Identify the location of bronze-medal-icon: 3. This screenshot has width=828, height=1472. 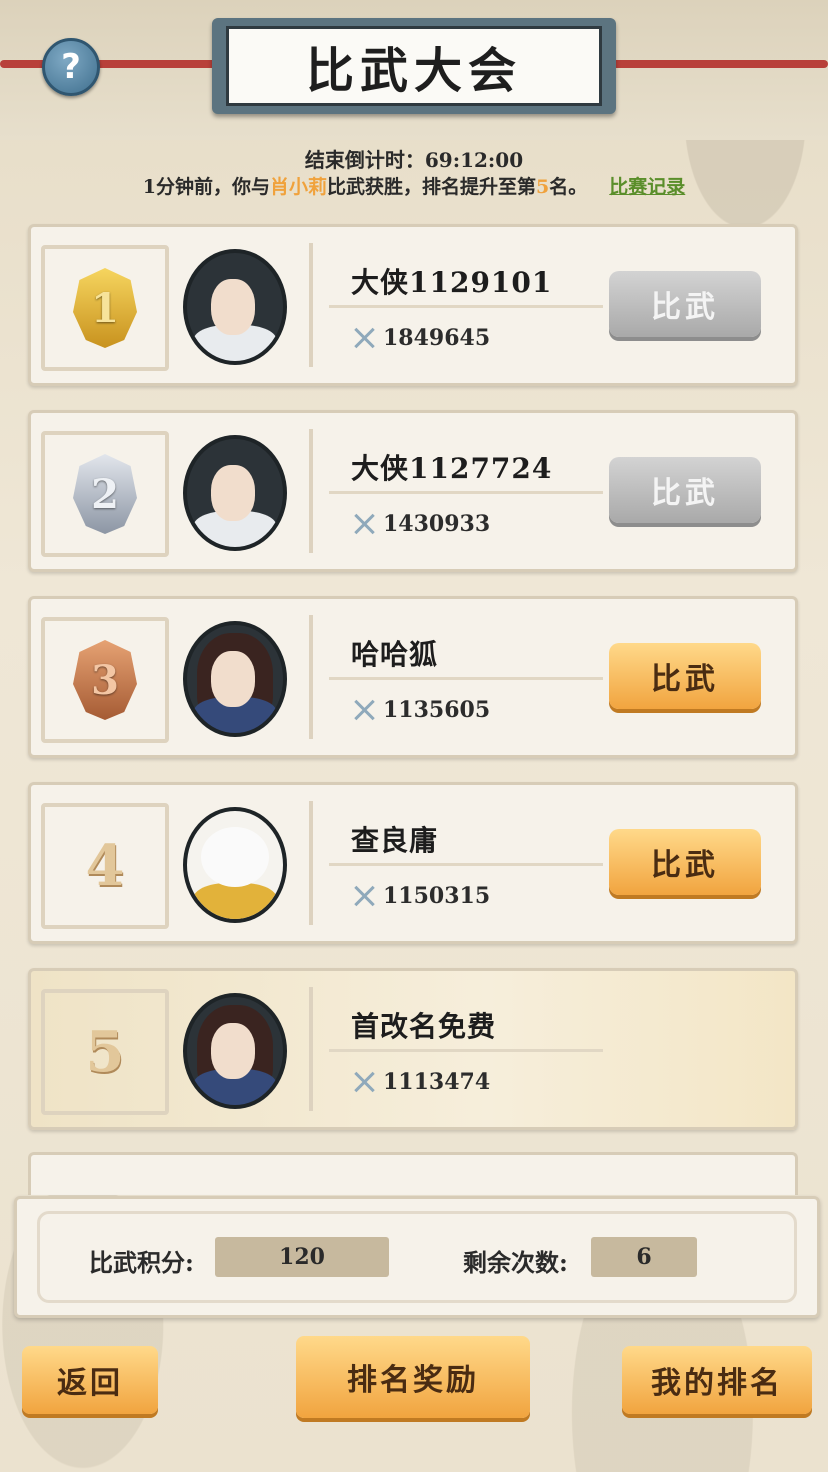
(105, 680).